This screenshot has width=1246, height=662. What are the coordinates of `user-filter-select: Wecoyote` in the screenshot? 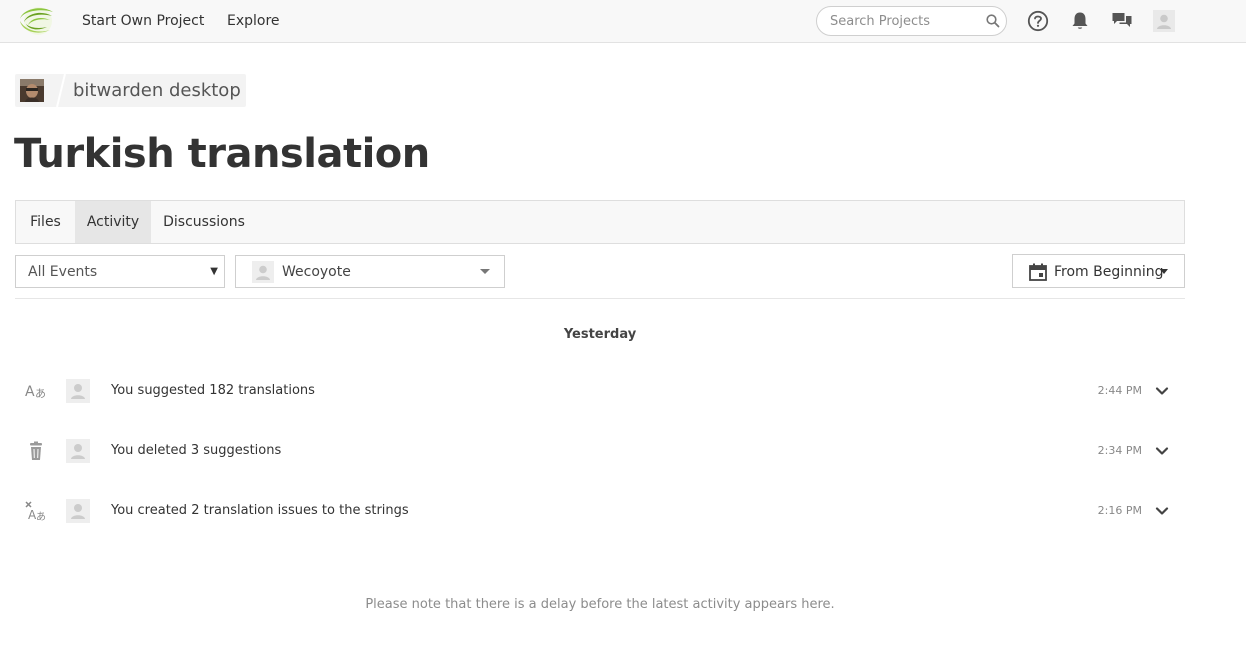 It's located at (370, 271).